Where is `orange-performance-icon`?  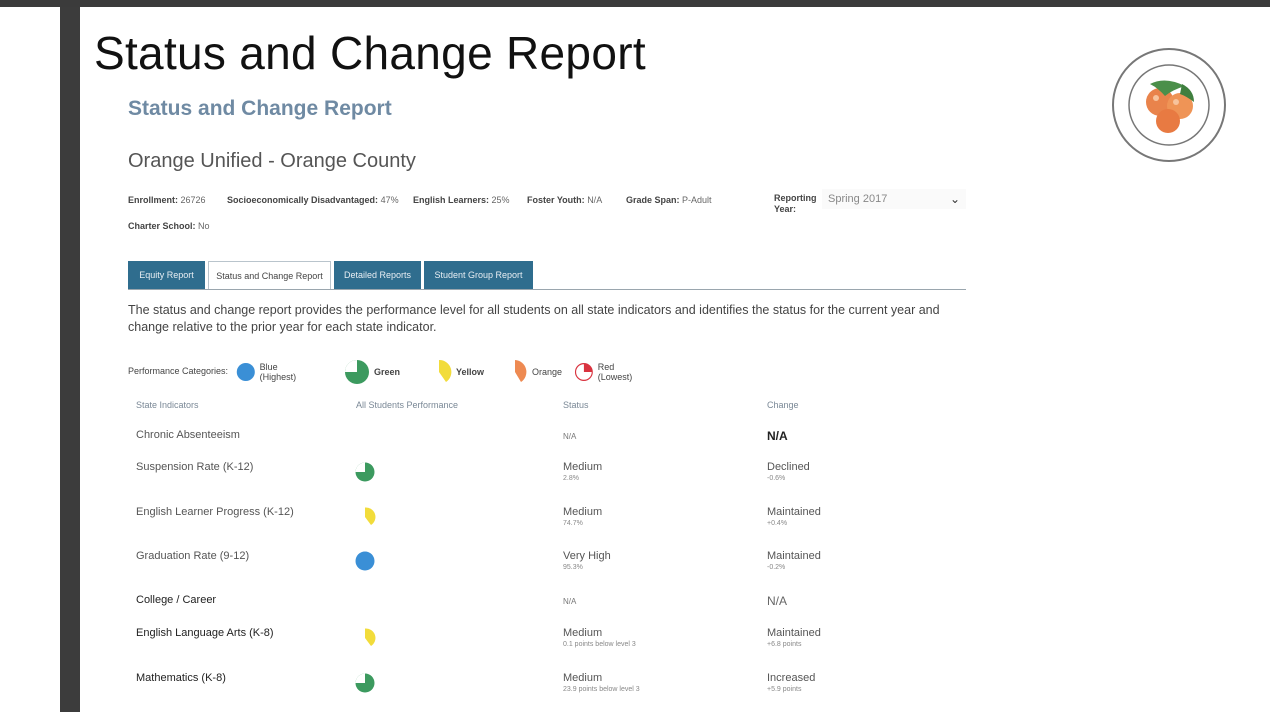 orange-performance-icon is located at coordinates (521, 371).